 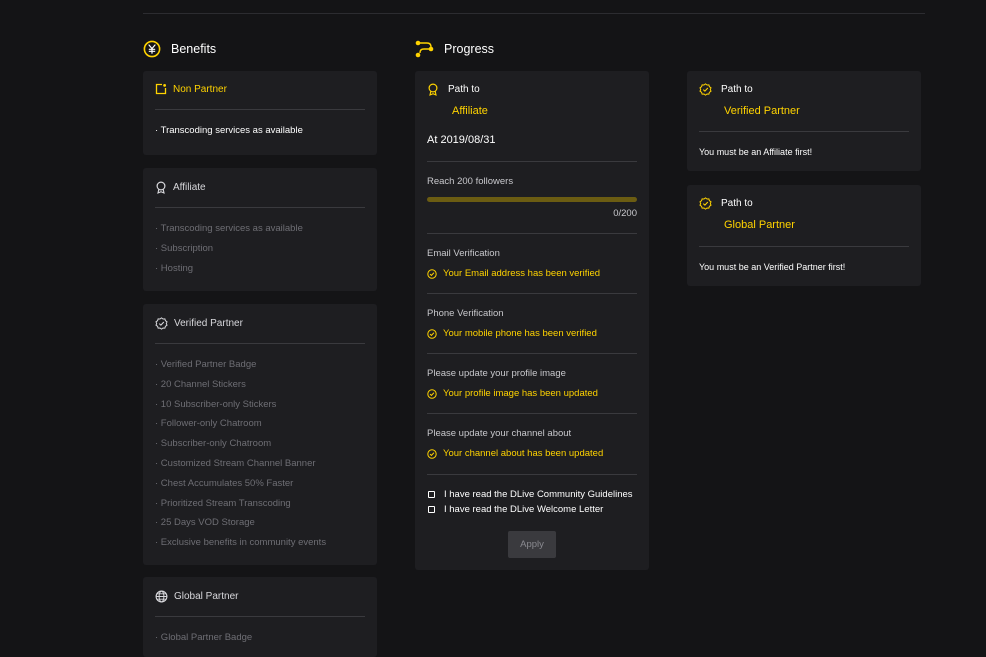 I want to click on list-item: · 10 Subscriber-only Stickers, so click(x=216, y=404).